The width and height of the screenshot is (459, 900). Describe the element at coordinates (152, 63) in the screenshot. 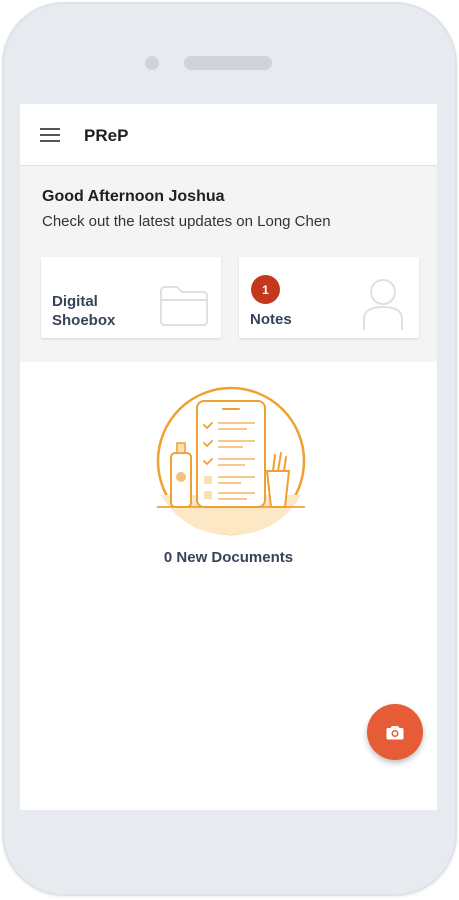

I see `camera-dot` at that location.